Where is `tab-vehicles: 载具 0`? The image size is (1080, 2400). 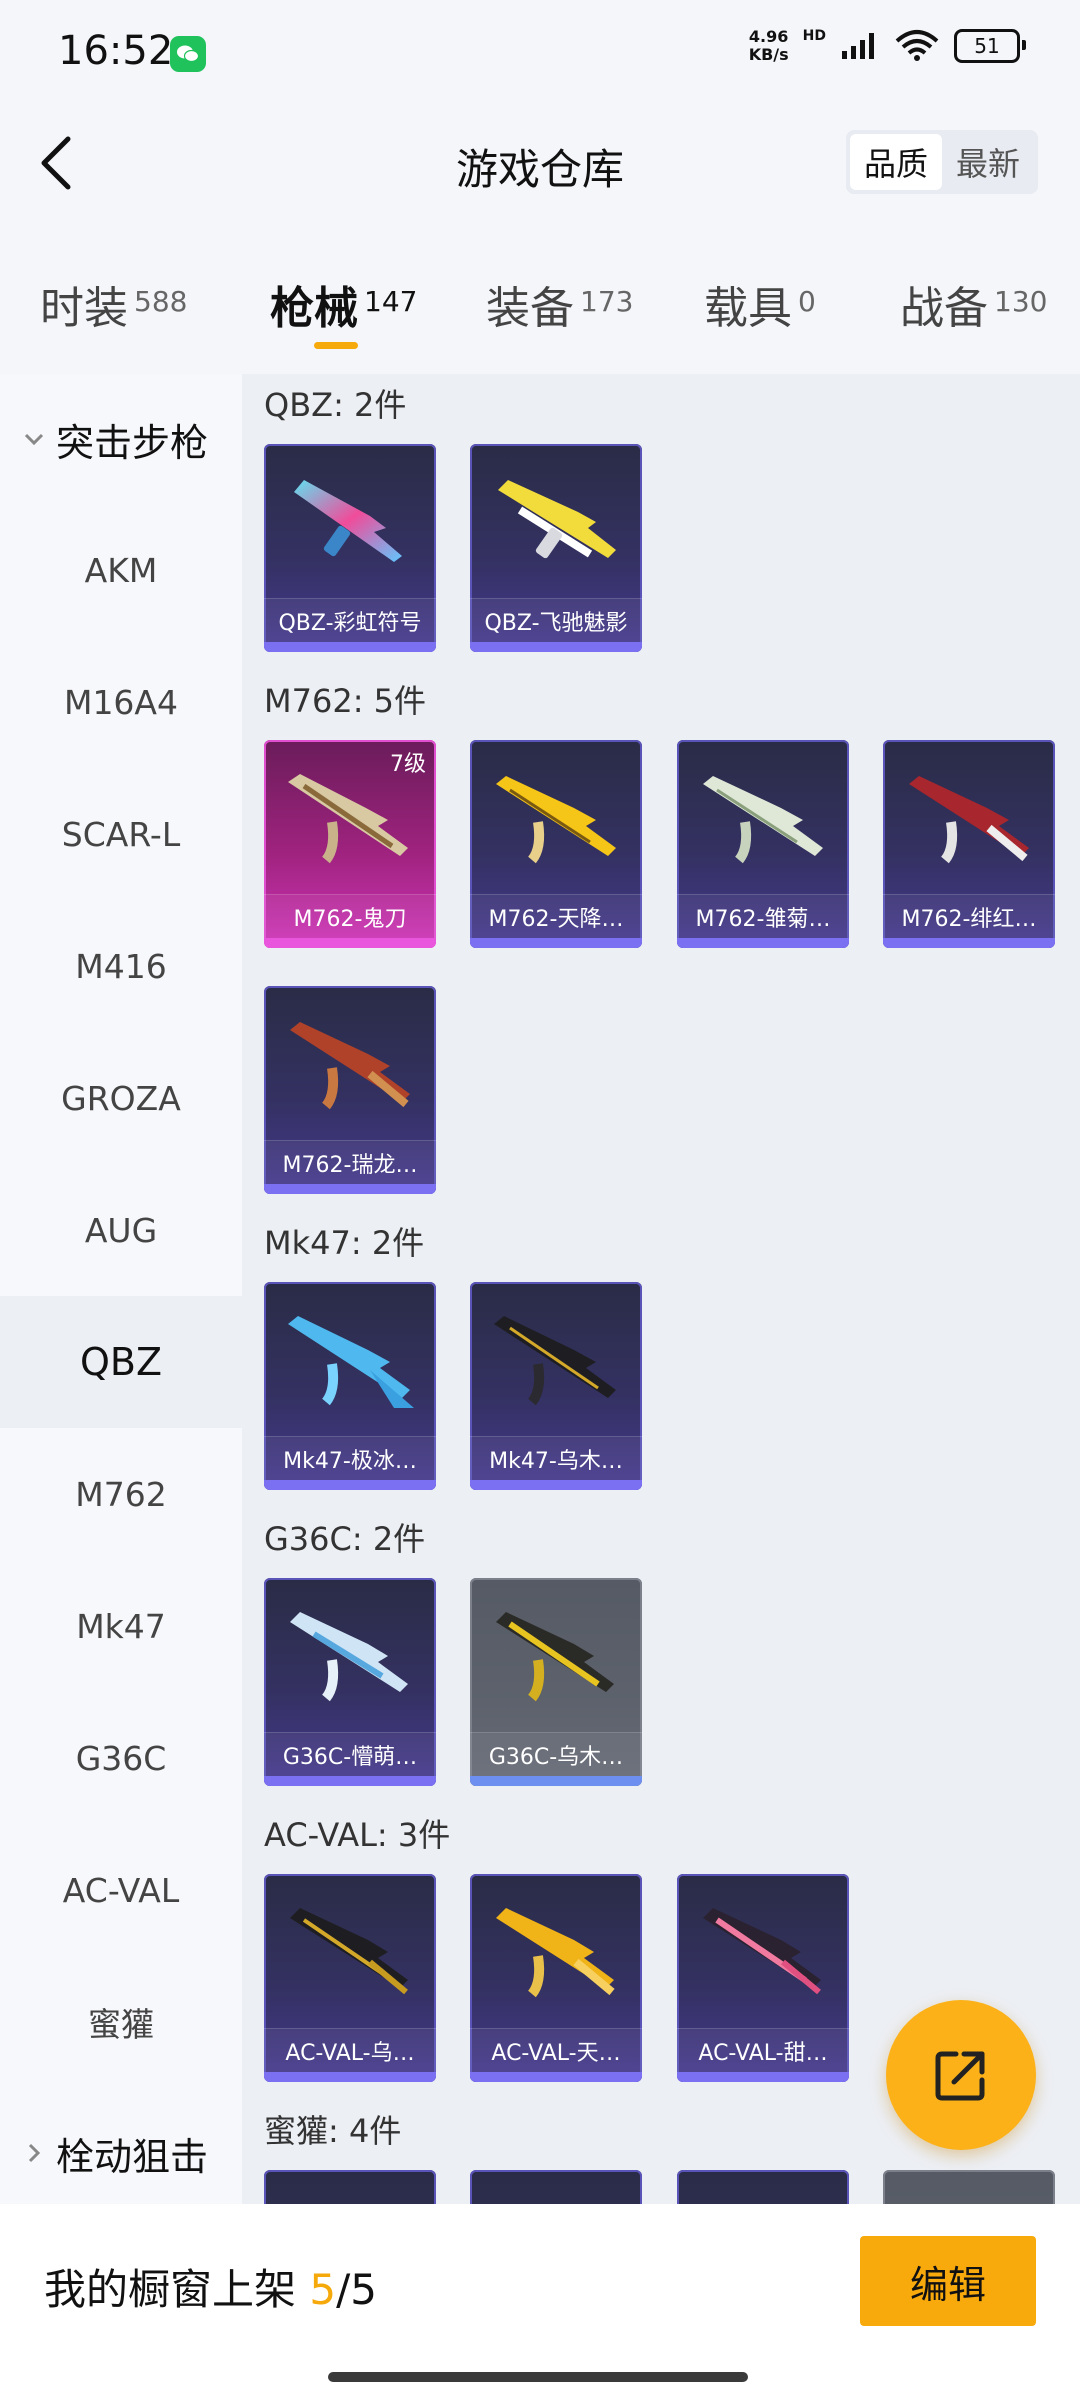
tab-vehicles: 载具 0 is located at coordinates (760, 304).